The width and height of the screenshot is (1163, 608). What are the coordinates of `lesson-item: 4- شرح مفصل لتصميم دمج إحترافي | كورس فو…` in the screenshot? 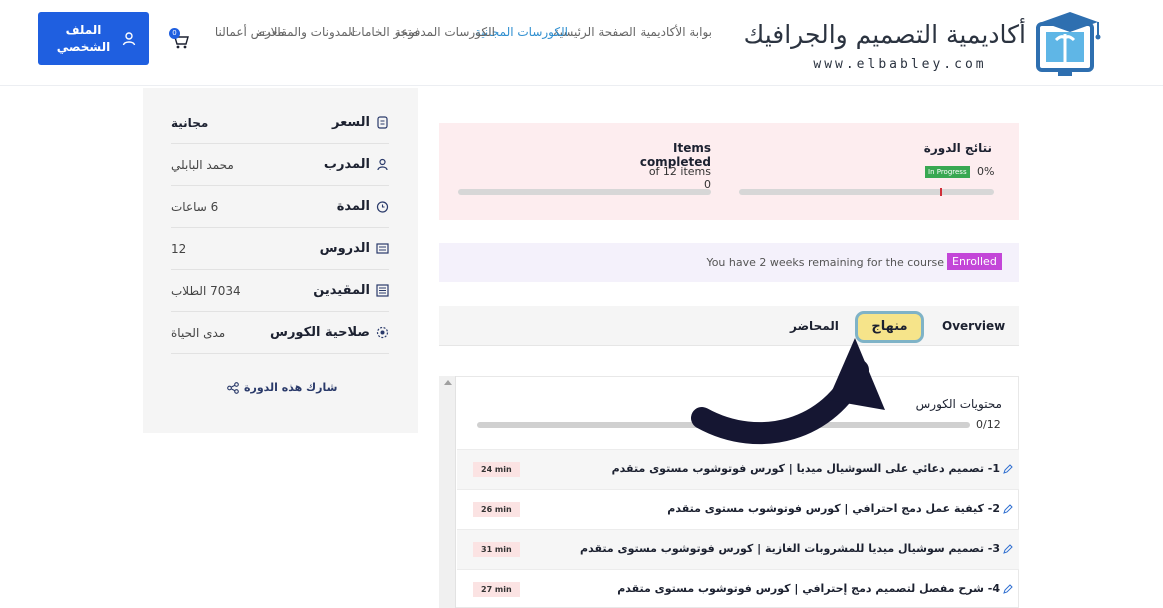 It's located at (738, 588).